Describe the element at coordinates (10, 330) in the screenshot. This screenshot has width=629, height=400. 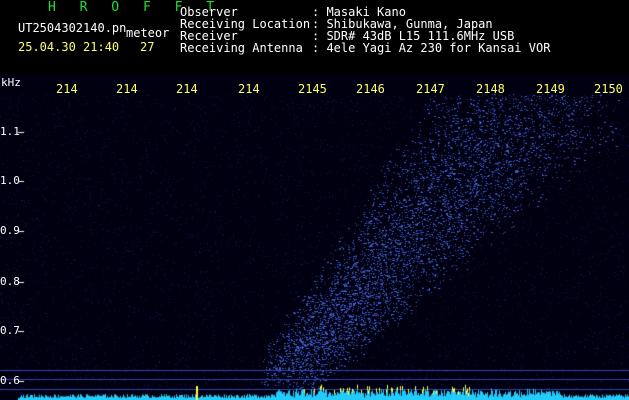
I see `y-tick-4: 0.7` at that location.